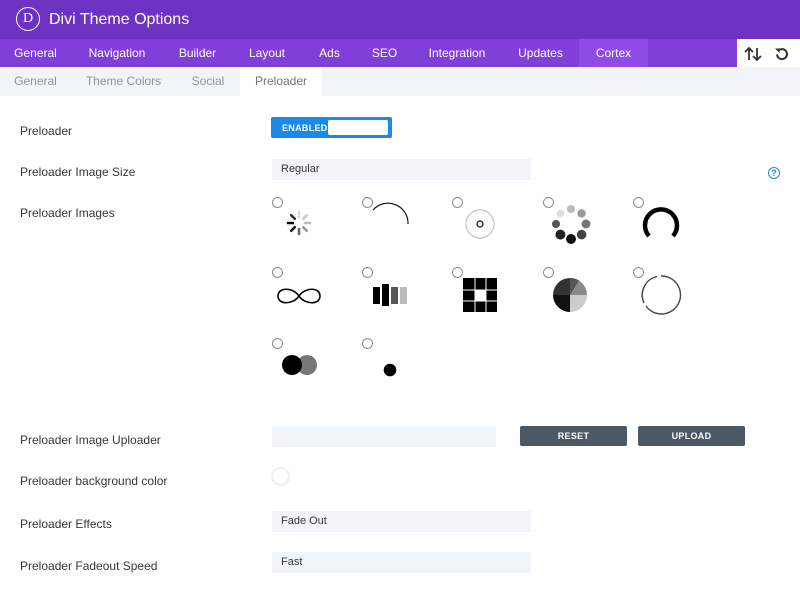 Image resolution: width=800 pixels, height=598 pixels. What do you see at coordinates (67, 213) in the screenshot?
I see `images-label: Preloader Images` at bounding box center [67, 213].